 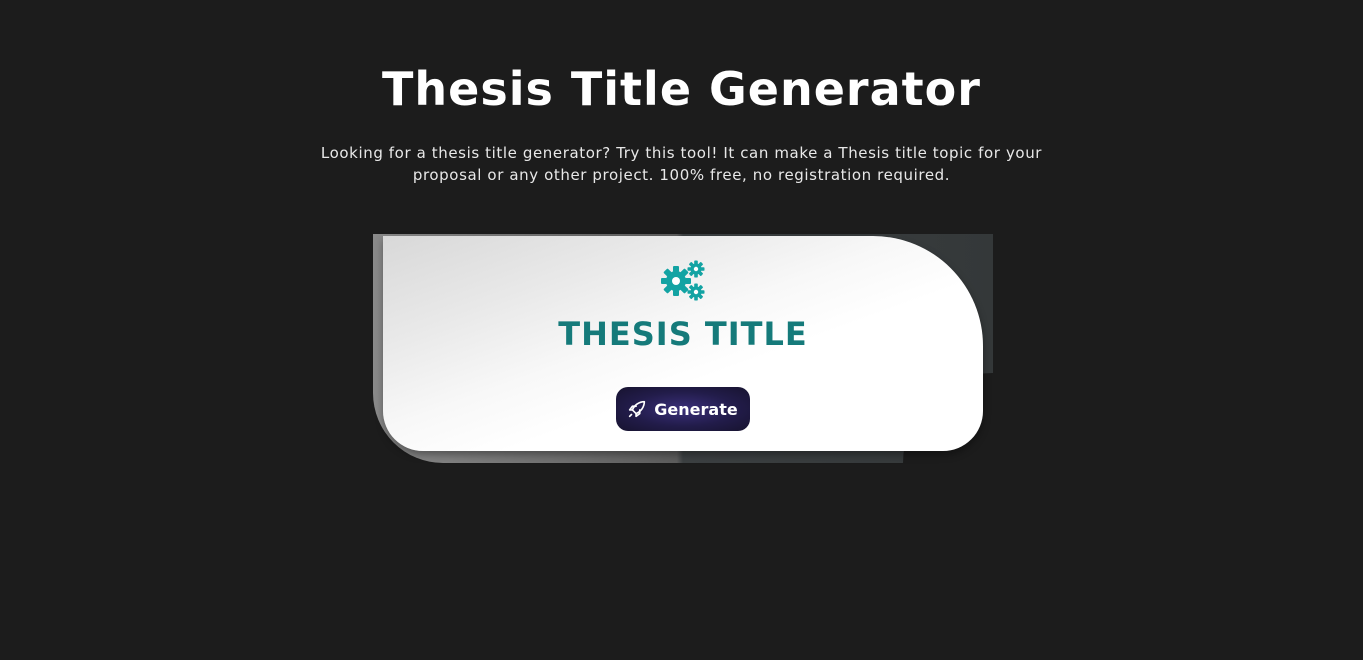 What do you see at coordinates (696, 409) in the screenshot?
I see `generate-button-label: Generate` at bounding box center [696, 409].